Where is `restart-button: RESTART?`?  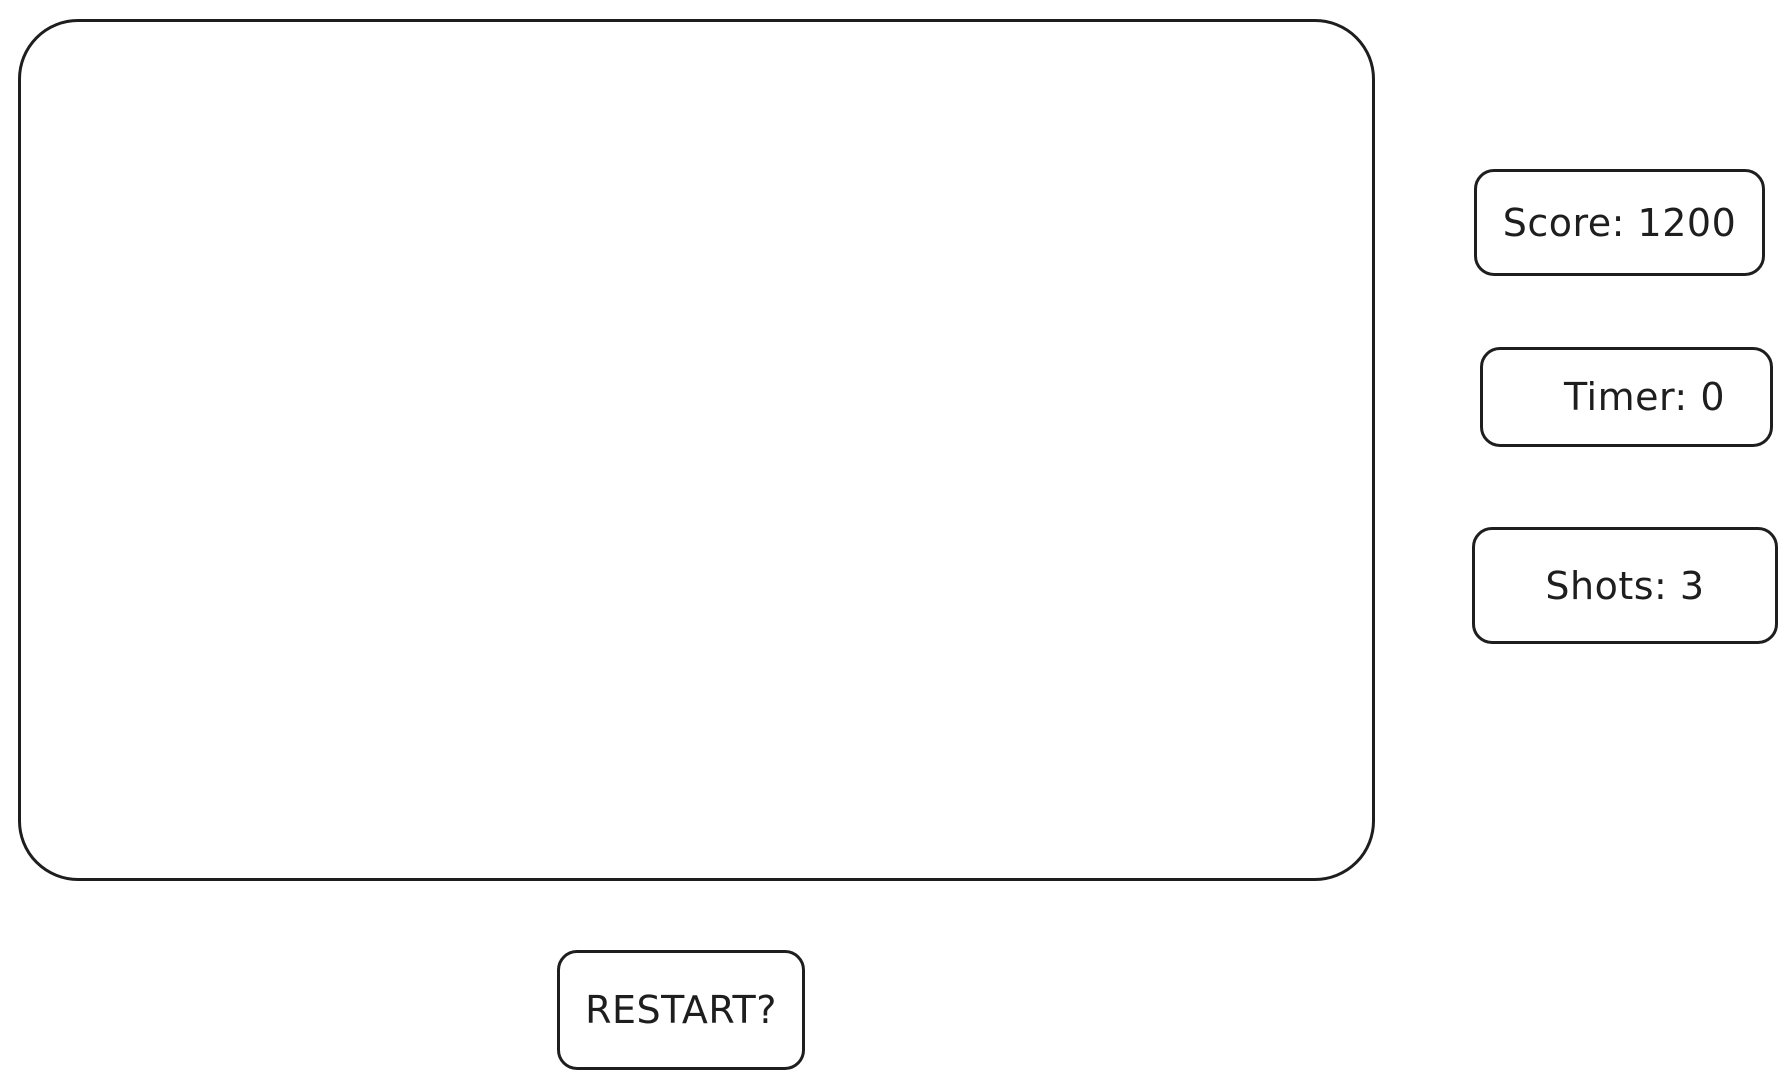 restart-button: RESTART? is located at coordinates (681, 1010).